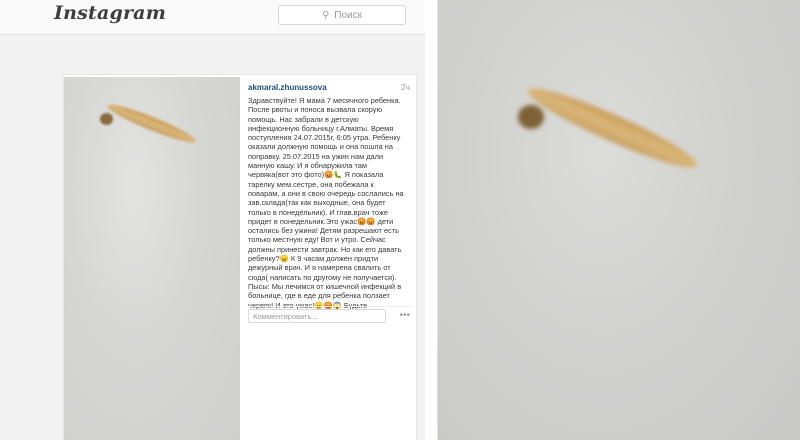 Image resolution: width=800 pixels, height=440 pixels. I want to click on zoomed-larva-head, so click(531, 117).